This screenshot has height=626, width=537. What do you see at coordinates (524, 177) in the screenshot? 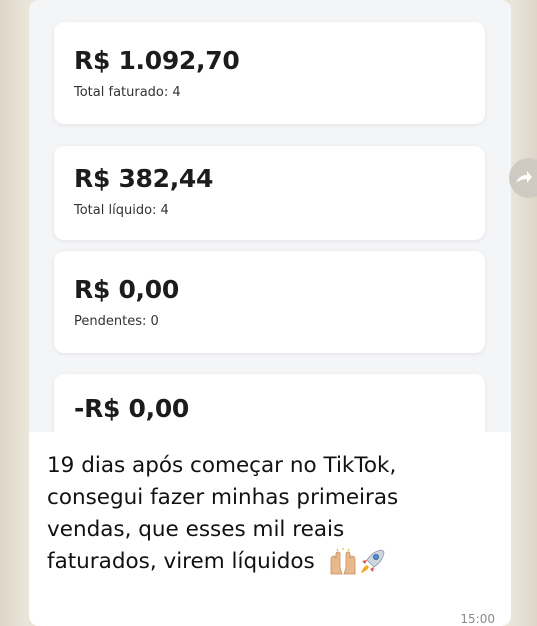
I see `forward-icon` at bounding box center [524, 177].